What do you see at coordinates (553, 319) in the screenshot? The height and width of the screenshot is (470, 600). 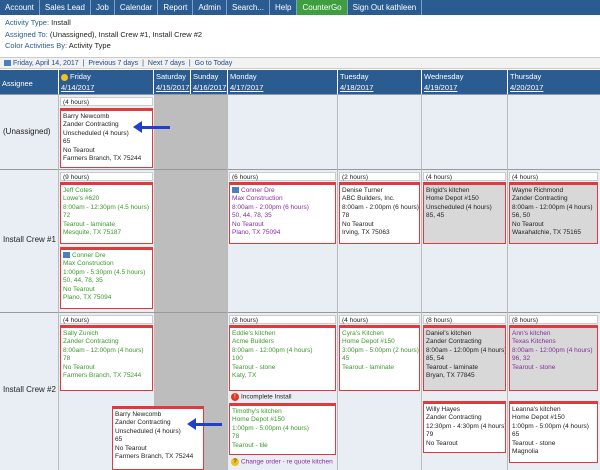 I see `hours-total: (8 hours)` at bounding box center [553, 319].